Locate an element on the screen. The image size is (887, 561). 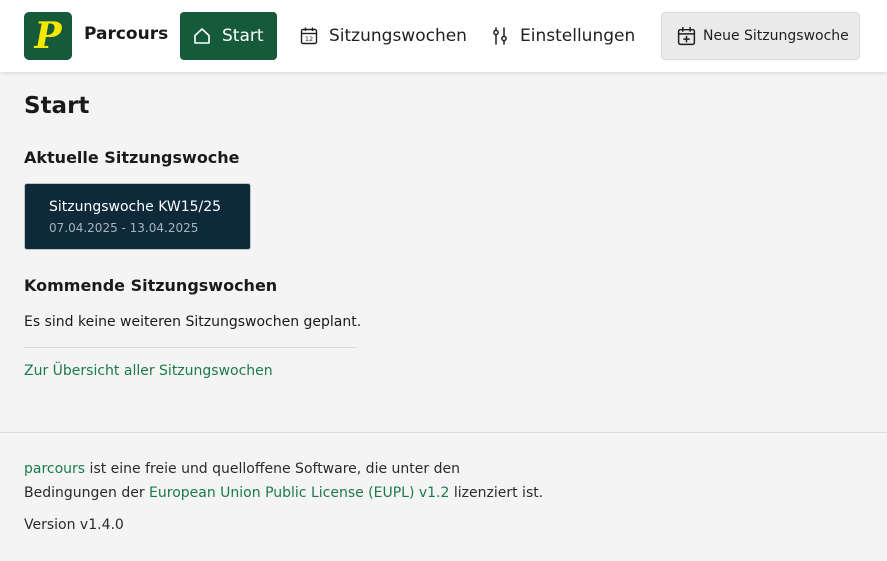
parcours-logo: P is located at coordinates (48, 36).